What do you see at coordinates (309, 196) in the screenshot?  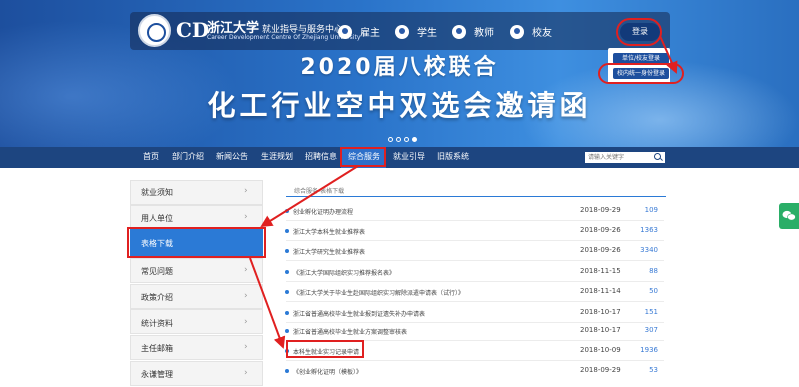 I see `arrow-nav-to-sidebar` at bounding box center [309, 196].